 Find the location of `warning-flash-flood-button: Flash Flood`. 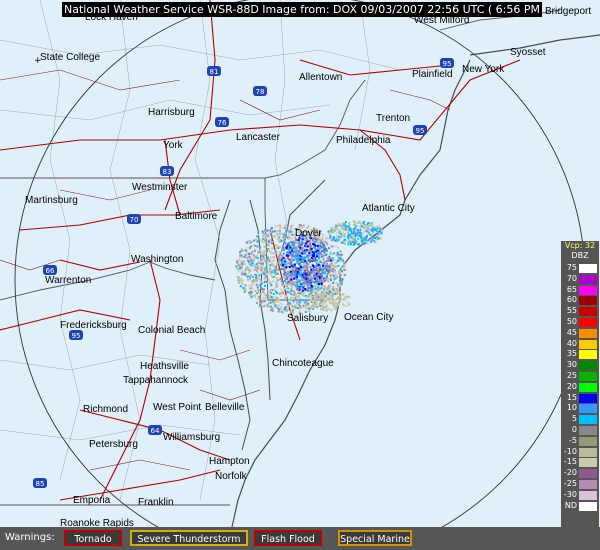

warning-flash-flood-button: Flash Flood is located at coordinates (288, 538).